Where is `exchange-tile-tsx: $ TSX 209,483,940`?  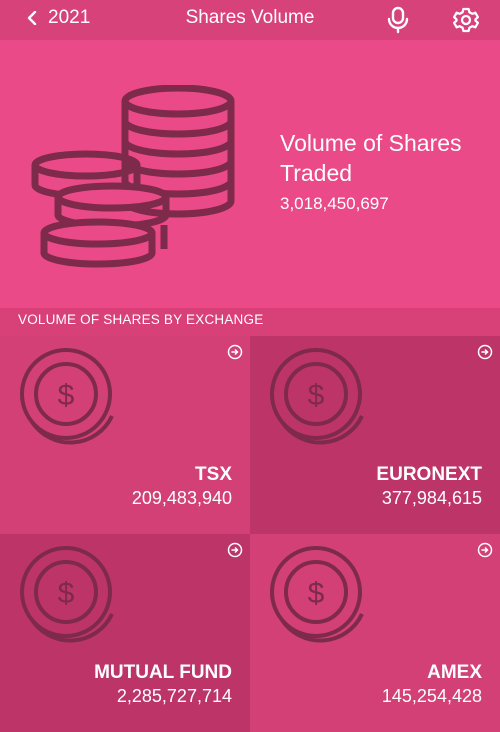
exchange-tile-tsx: $ TSX 209,483,940 is located at coordinates (125, 435).